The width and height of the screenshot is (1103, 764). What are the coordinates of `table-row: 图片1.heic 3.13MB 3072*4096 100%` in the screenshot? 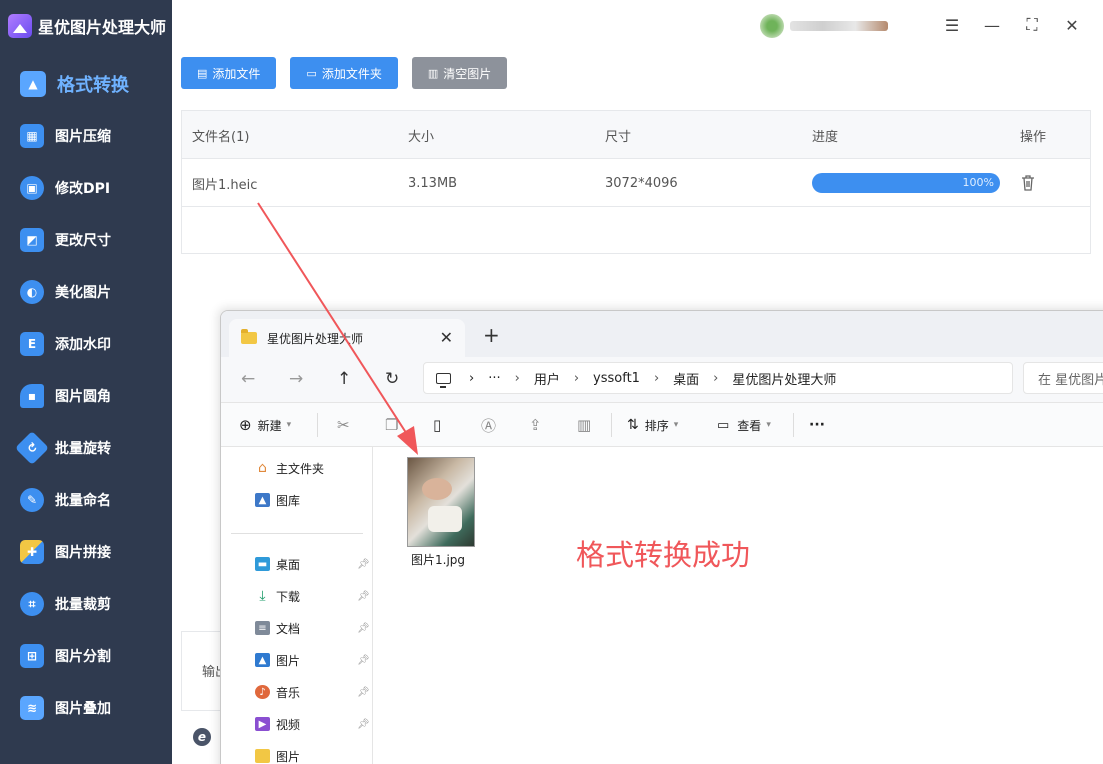 It's located at (636, 183).